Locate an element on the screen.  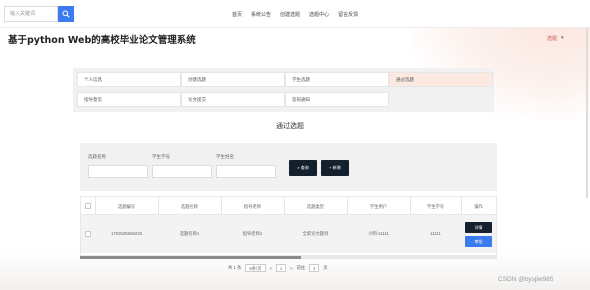
filter-label-topic: 选题名称 is located at coordinates (97, 156).